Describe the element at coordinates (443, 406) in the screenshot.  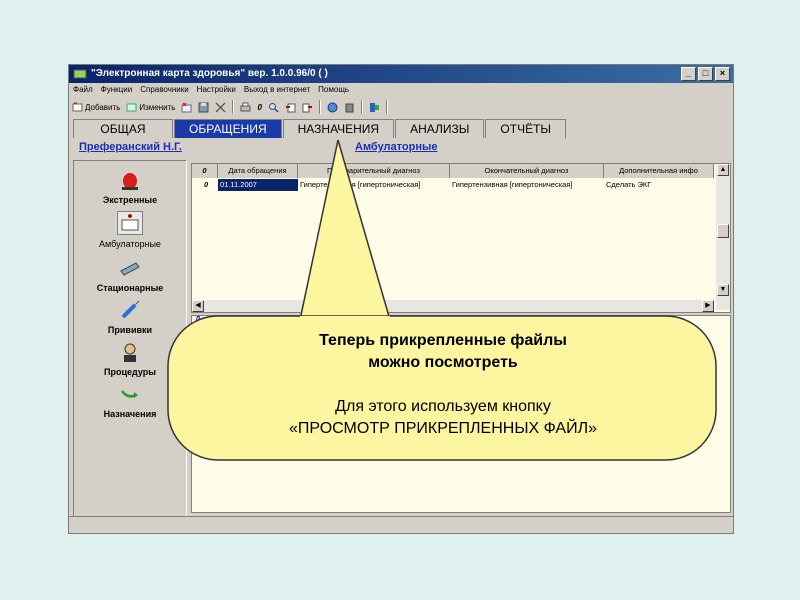
I see `callout-line-3: Для этого используем кнопку` at that location.